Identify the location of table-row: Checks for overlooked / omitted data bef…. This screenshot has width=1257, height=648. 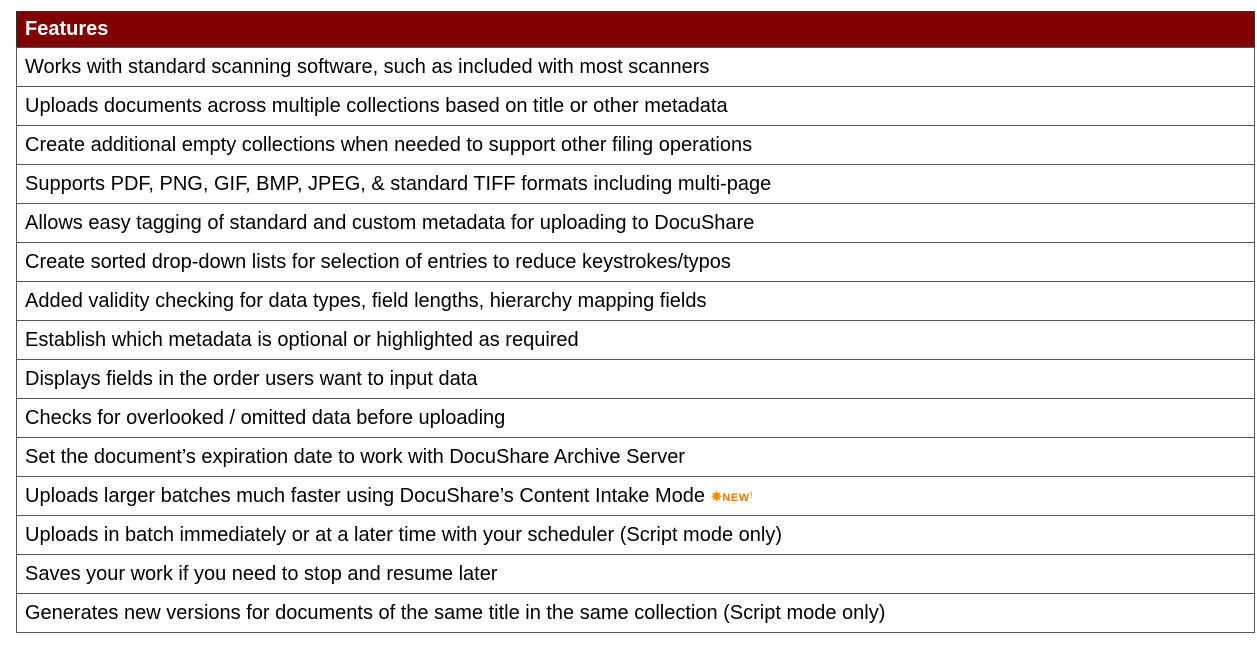
(635, 418).